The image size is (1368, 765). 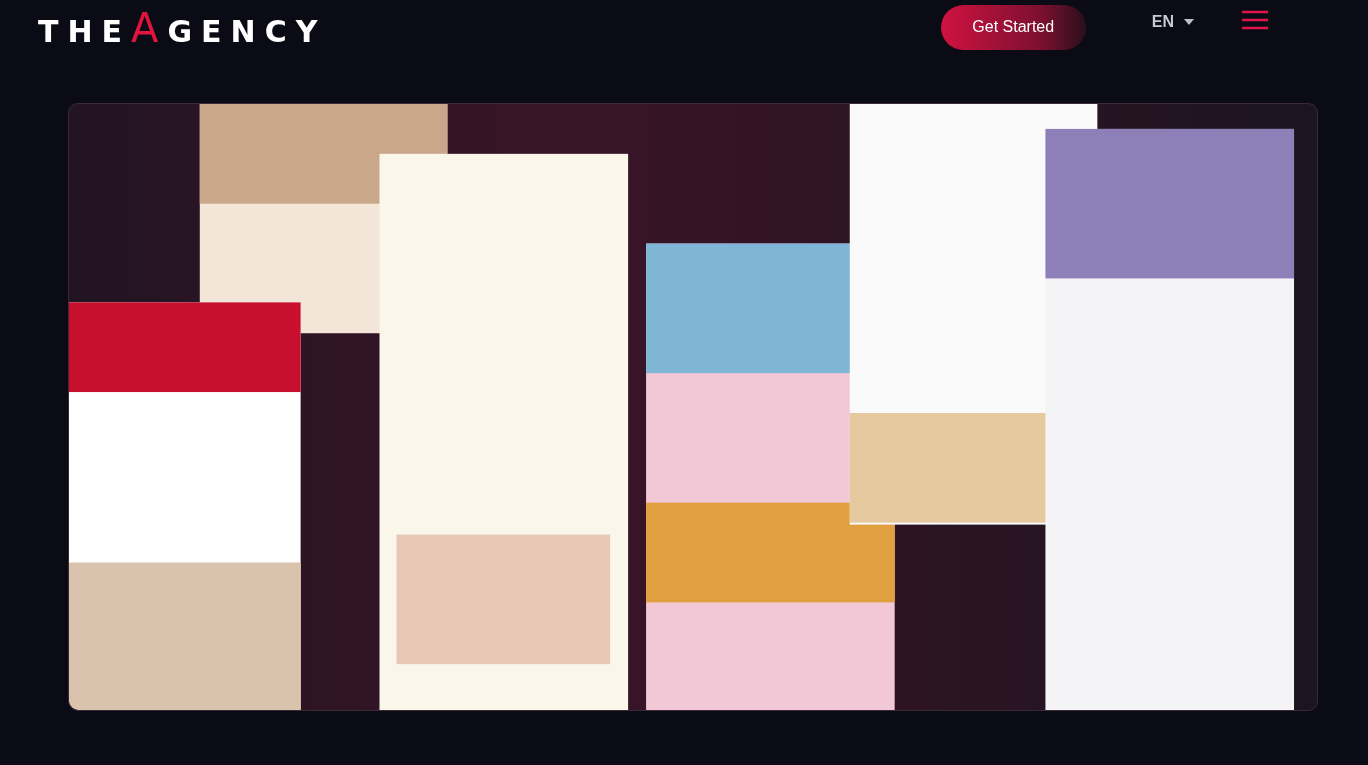 What do you see at coordinates (1013, 27) in the screenshot?
I see `get-started-button: Get Started` at bounding box center [1013, 27].